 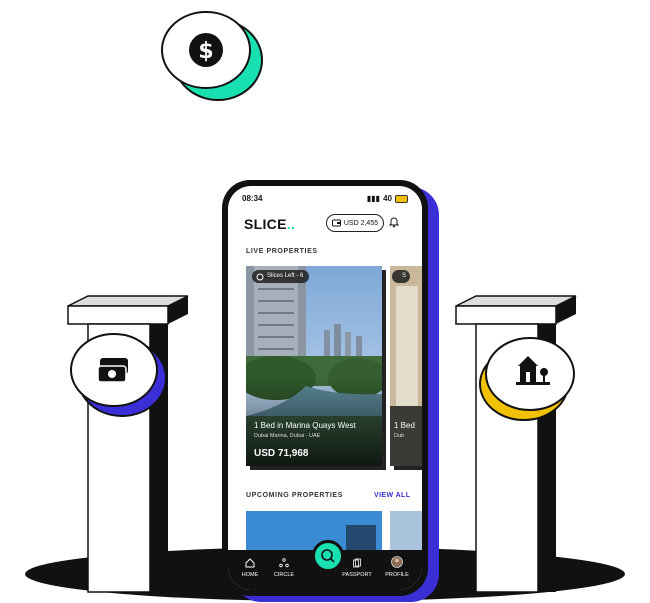 What do you see at coordinates (250, 575) in the screenshot?
I see `nav-home: HOME` at bounding box center [250, 575].